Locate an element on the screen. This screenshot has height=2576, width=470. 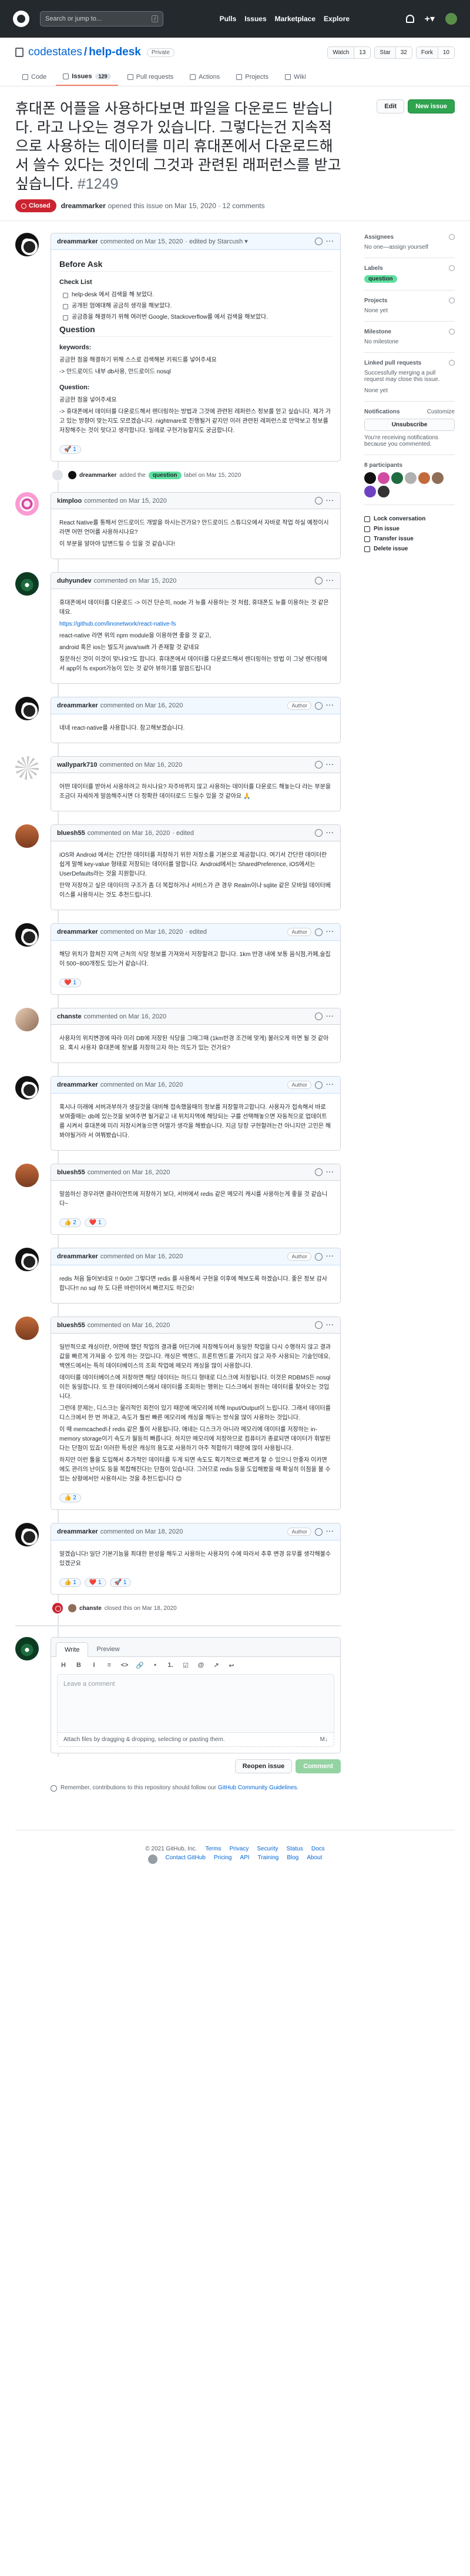
comment-author: chanste is located at coordinates (69, 1016).